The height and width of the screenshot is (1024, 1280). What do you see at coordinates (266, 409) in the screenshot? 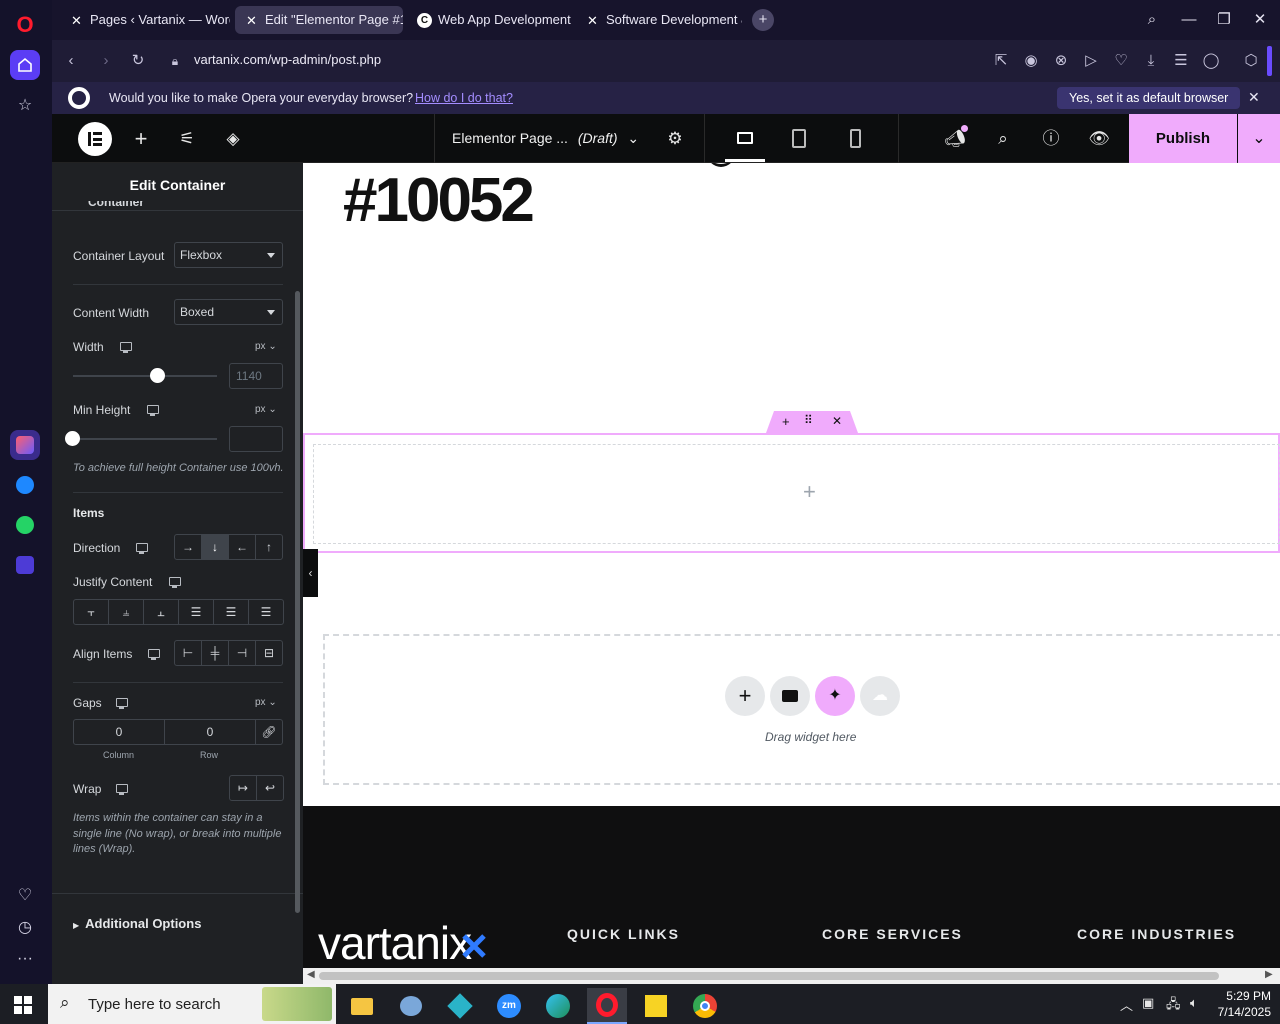
I see `min-height-unit-select: px ⌄` at bounding box center [266, 409].